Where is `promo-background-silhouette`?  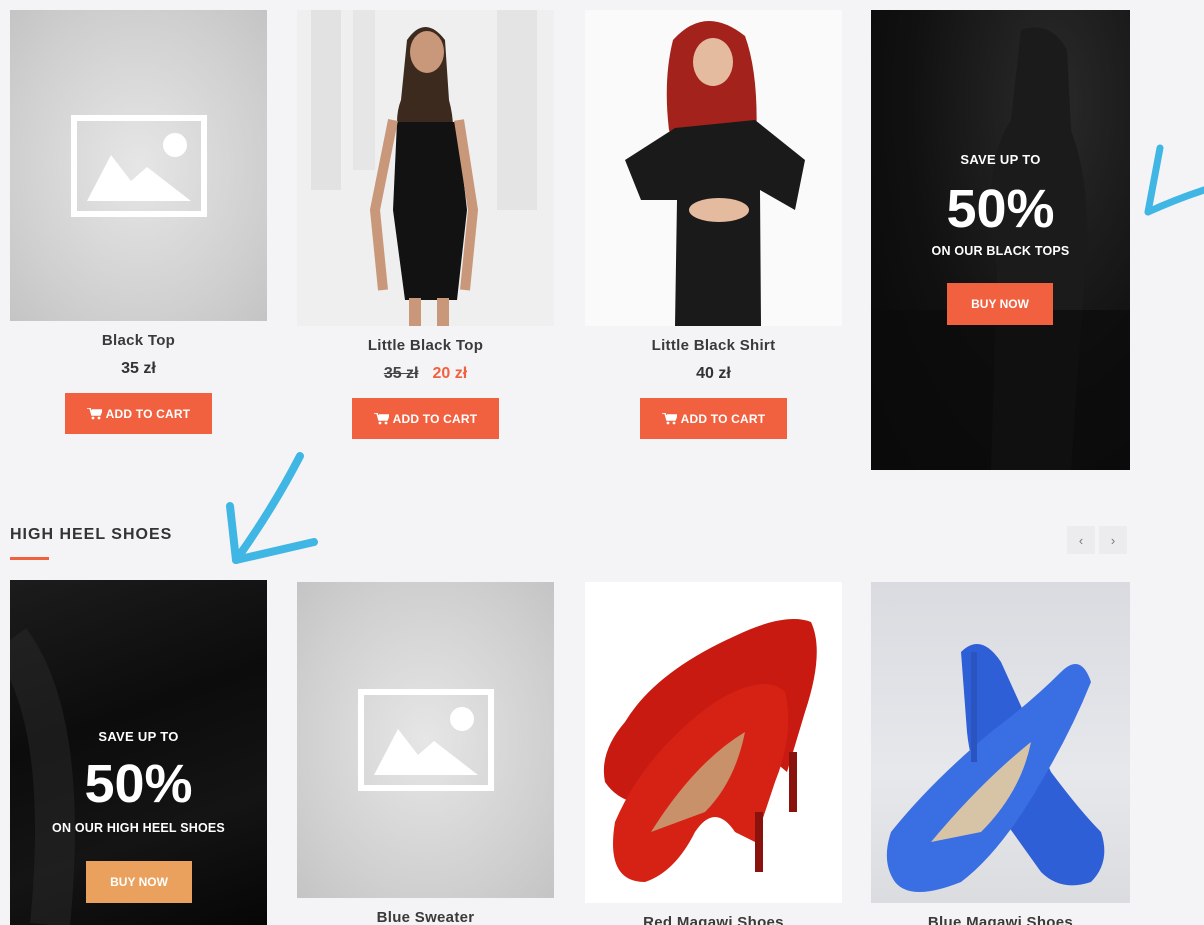
promo-background-silhouette is located at coordinates (1000, 248).